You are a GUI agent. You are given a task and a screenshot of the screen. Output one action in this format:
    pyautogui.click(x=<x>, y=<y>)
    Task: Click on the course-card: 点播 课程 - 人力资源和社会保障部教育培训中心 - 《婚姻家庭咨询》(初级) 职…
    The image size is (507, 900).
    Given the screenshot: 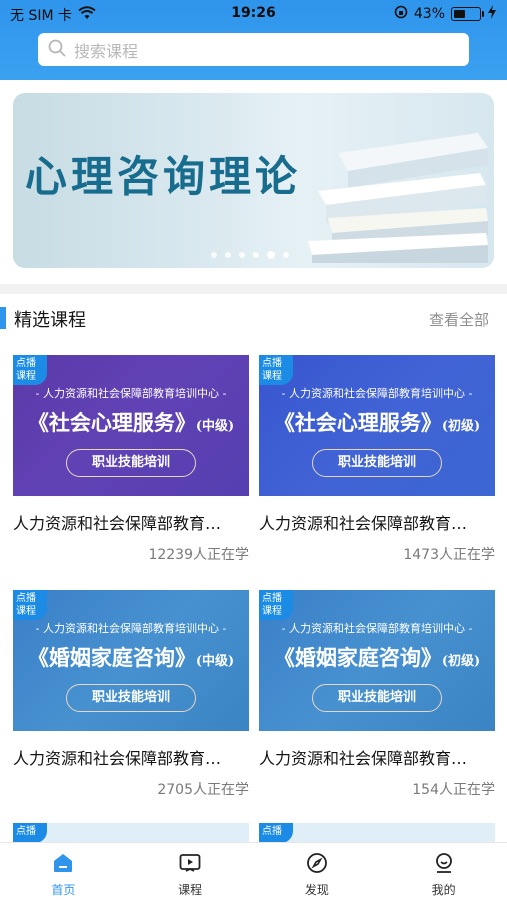 What is the action you would take?
    pyautogui.click(x=377, y=694)
    